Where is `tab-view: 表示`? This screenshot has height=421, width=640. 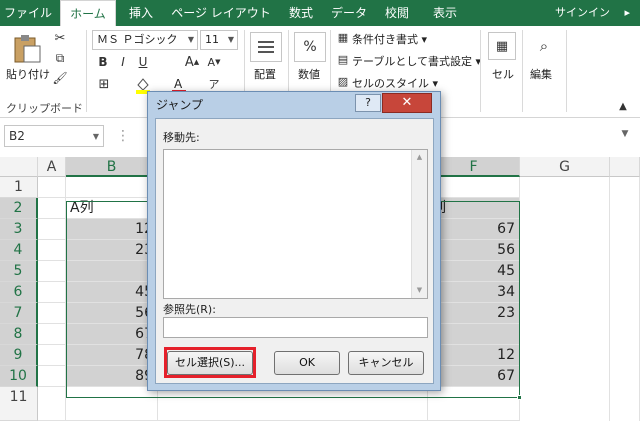 tab-view: 表示 is located at coordinates (445, 13).